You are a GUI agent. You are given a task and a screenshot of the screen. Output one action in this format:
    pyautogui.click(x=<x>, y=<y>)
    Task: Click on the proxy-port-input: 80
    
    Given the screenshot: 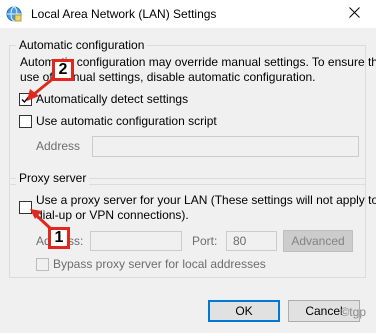 What is the action you would take?
    pyautogui.click(x=251, y=241)
    